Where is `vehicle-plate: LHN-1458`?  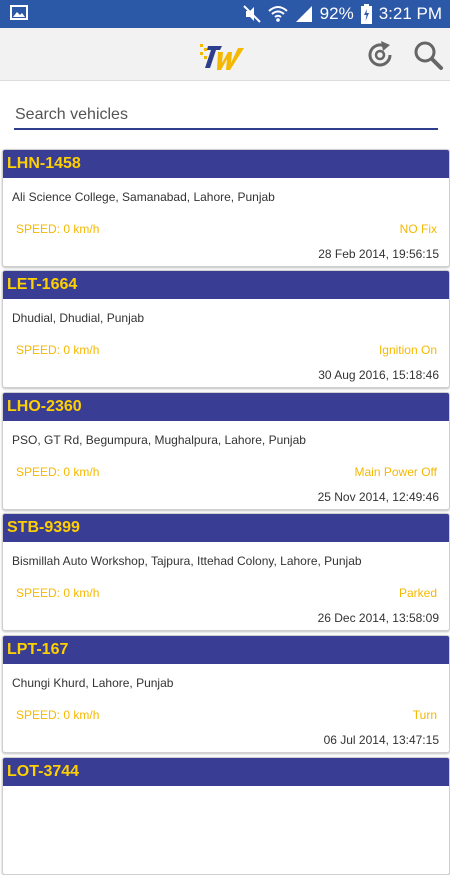
vehicle-plate: LHN-1458 is located at coordinates (226, 164).